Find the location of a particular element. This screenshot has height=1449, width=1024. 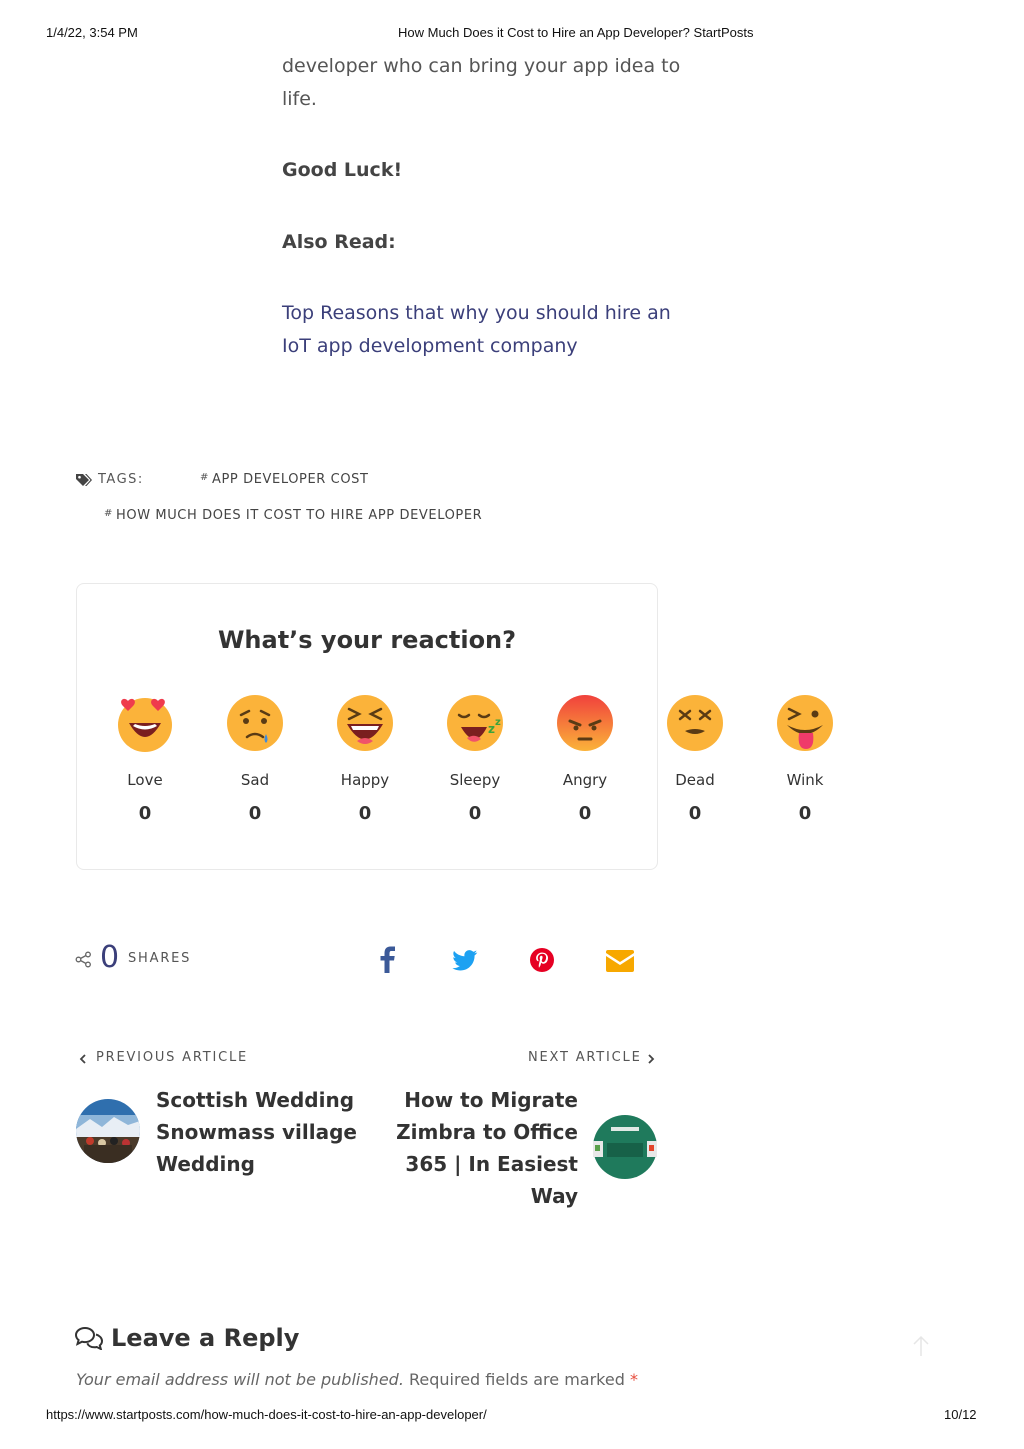

facebook-icon is located at coordinates (387, 959).